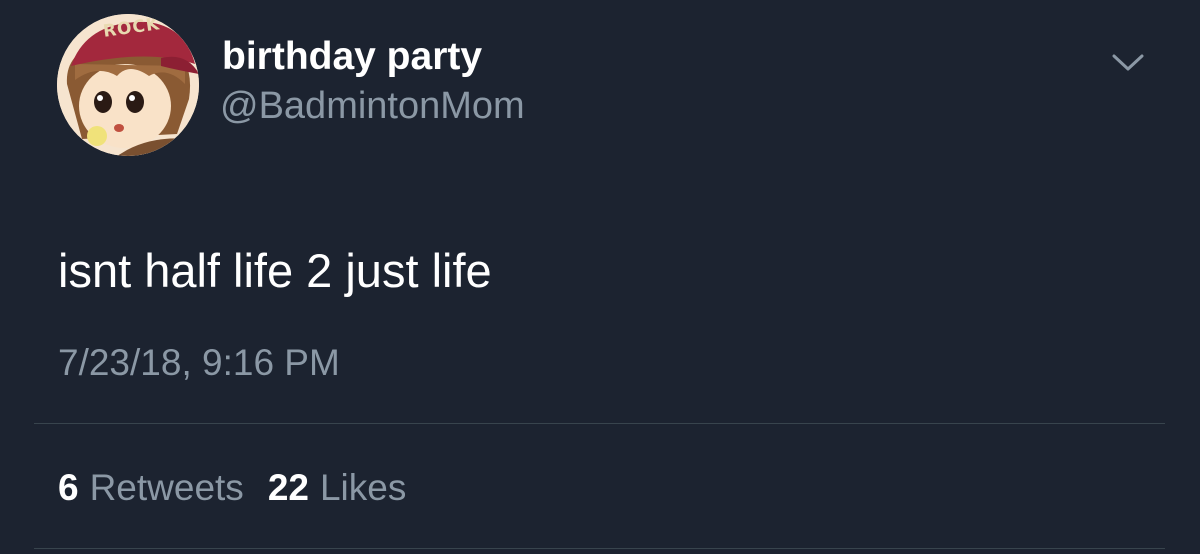  I want to click on likes-stat: 22 Likes, so click(337, 488).